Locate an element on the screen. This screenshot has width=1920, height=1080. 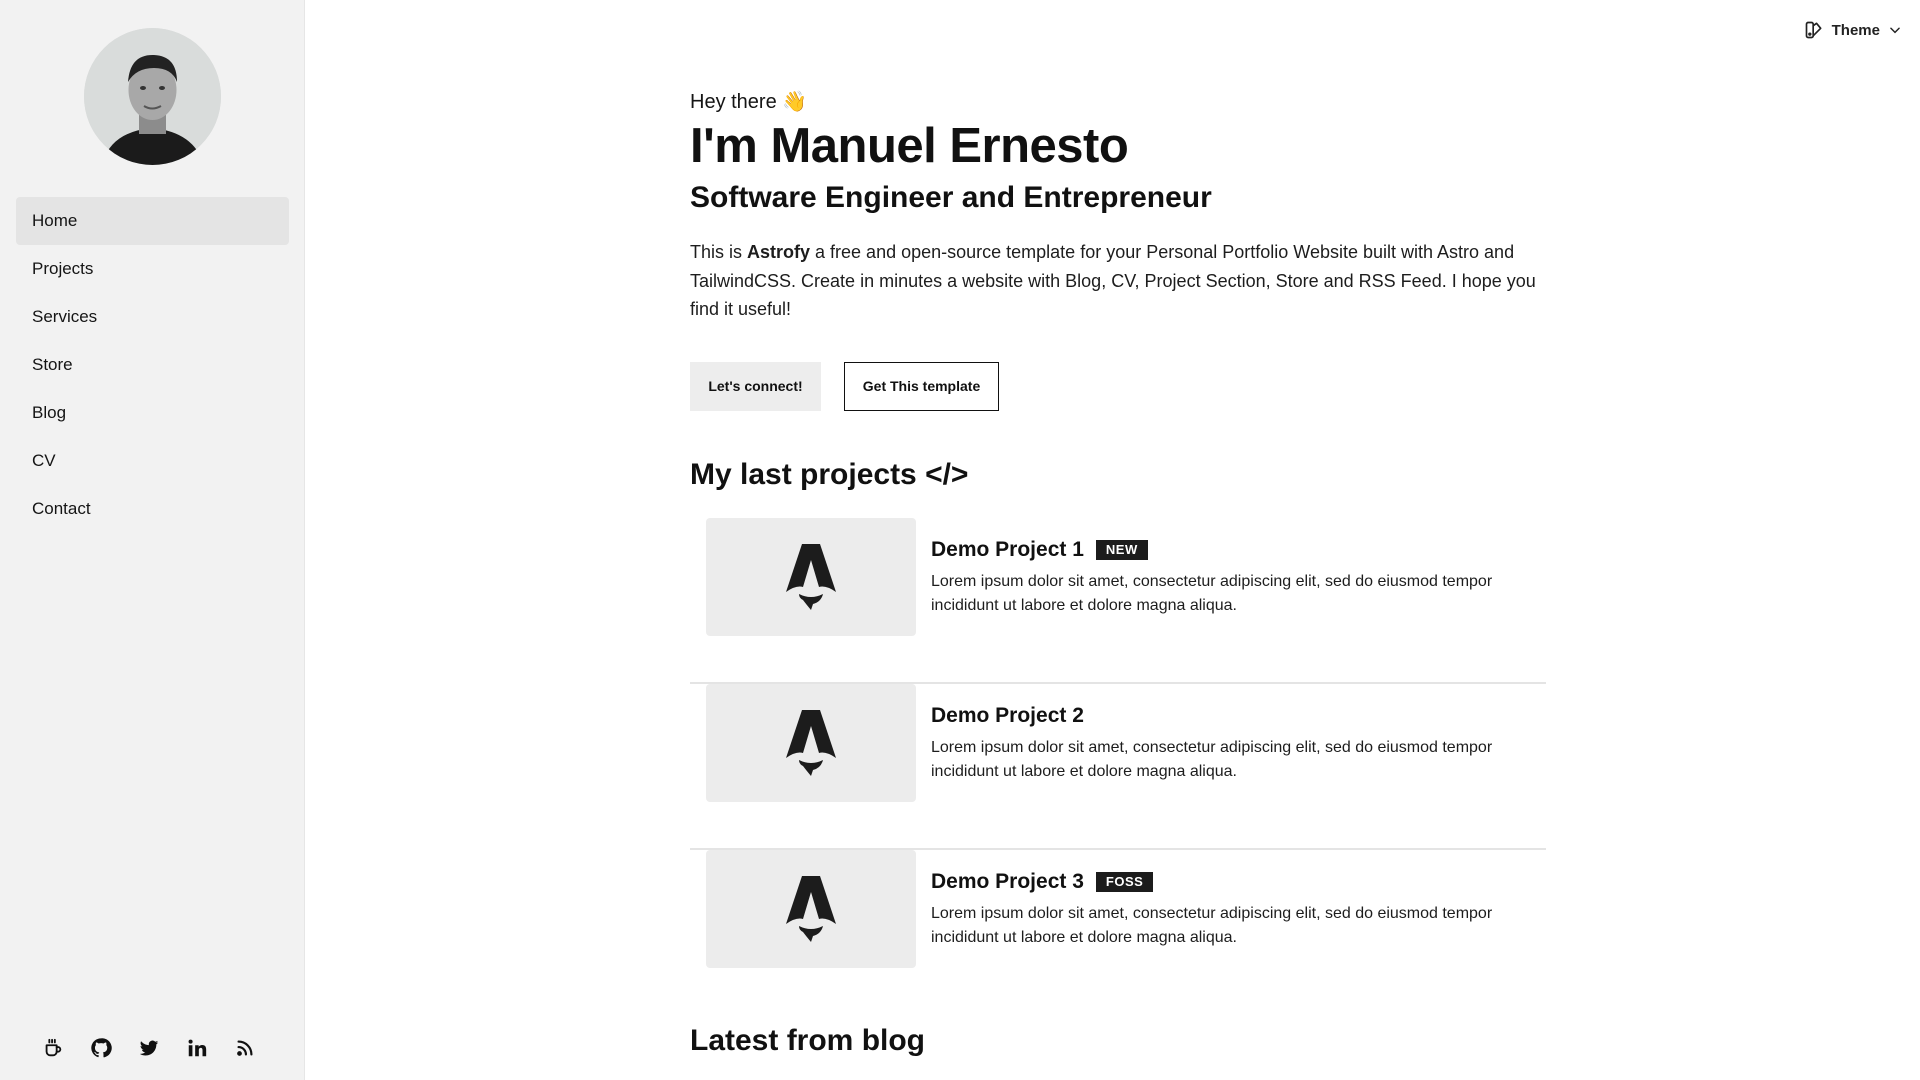
linkedin-icon is located at coordinates (197, 1048).